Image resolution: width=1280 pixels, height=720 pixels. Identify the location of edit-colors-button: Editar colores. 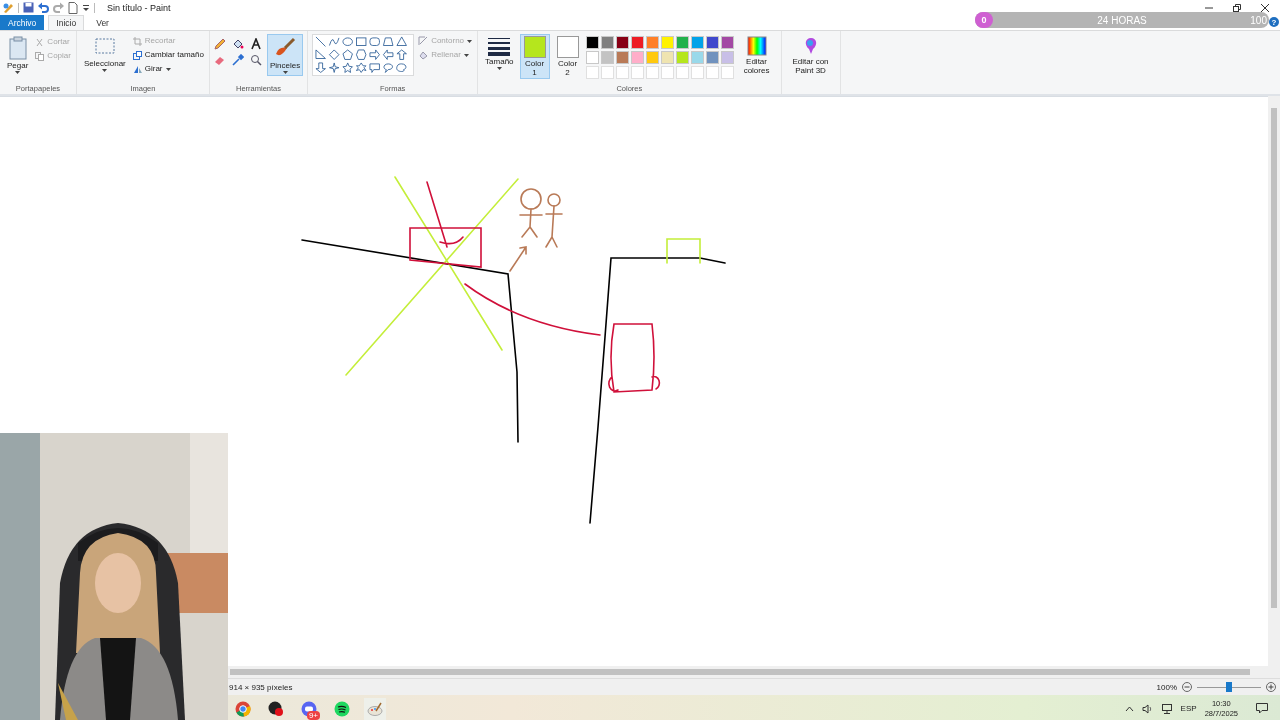
(756, 55).